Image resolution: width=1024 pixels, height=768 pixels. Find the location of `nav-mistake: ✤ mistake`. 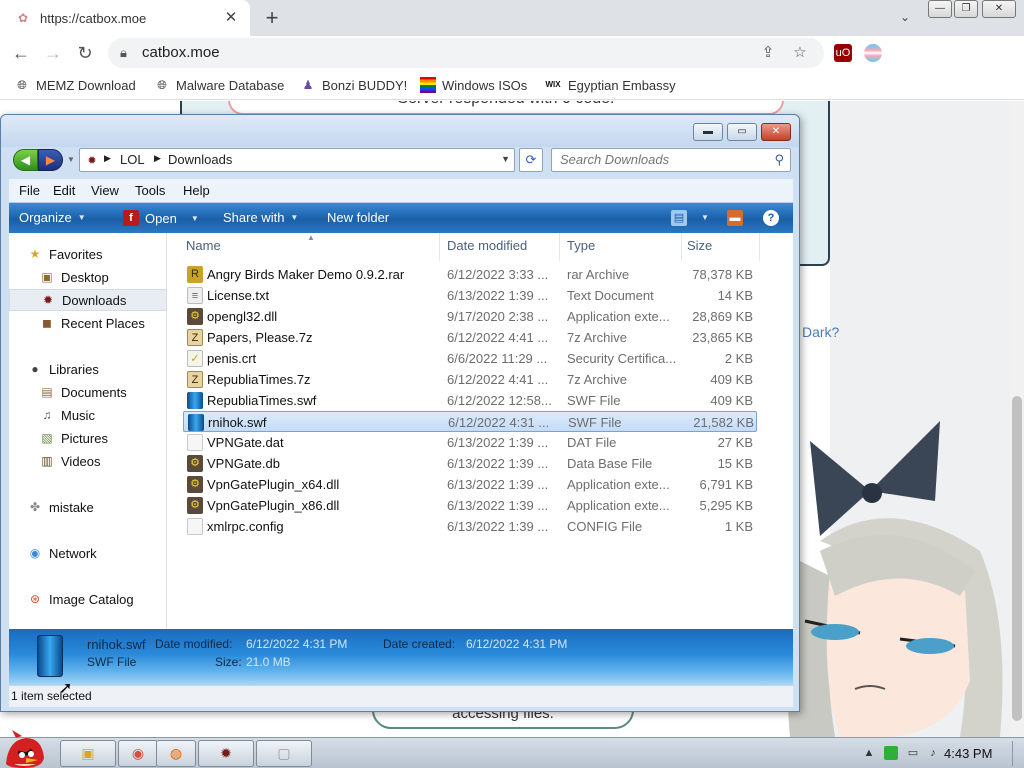

nav-mistake: ✤ mistake is located at coordinates (88, 507).